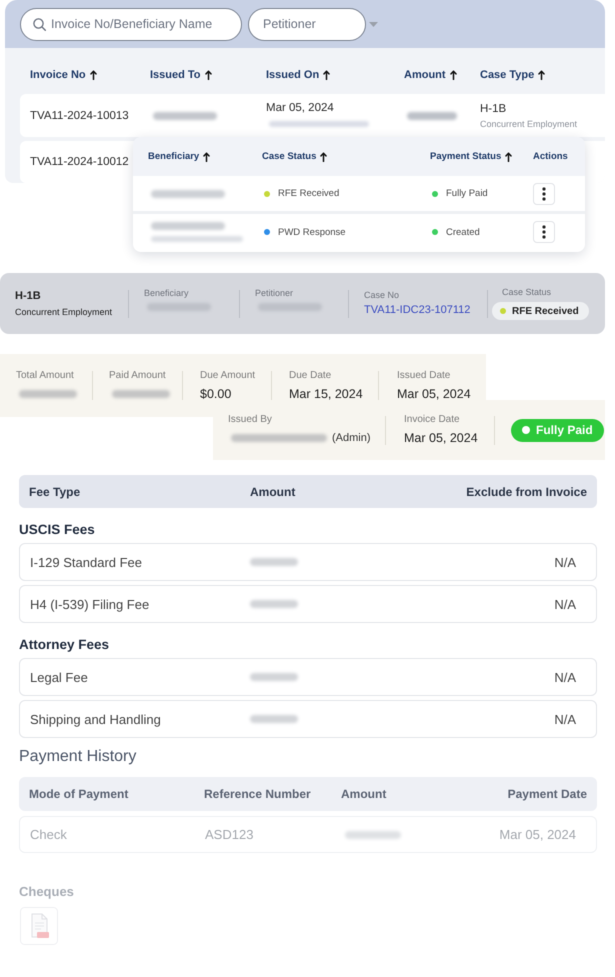 Image resolution: width=615 pixels, height=977 pixels. I want to click on case-link: TVA11-IDC23-107112, so click(425, 310).